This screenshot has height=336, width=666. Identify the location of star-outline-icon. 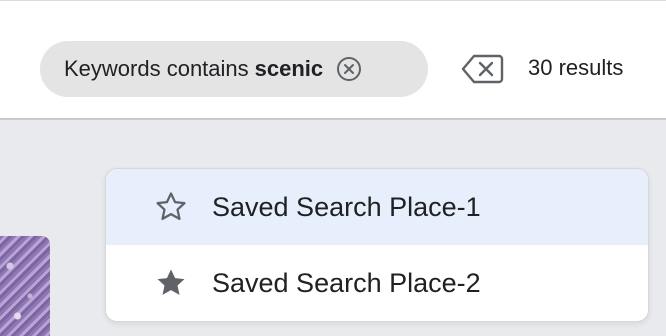
(171, 207).